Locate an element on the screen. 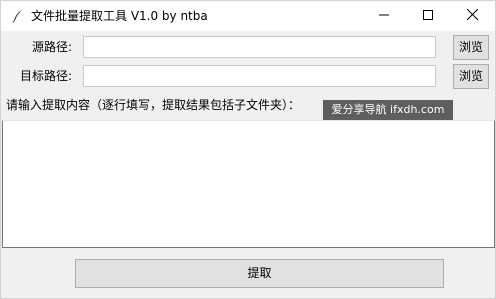  target-path-label: 目标路径: is located at coordinates (46, 76).